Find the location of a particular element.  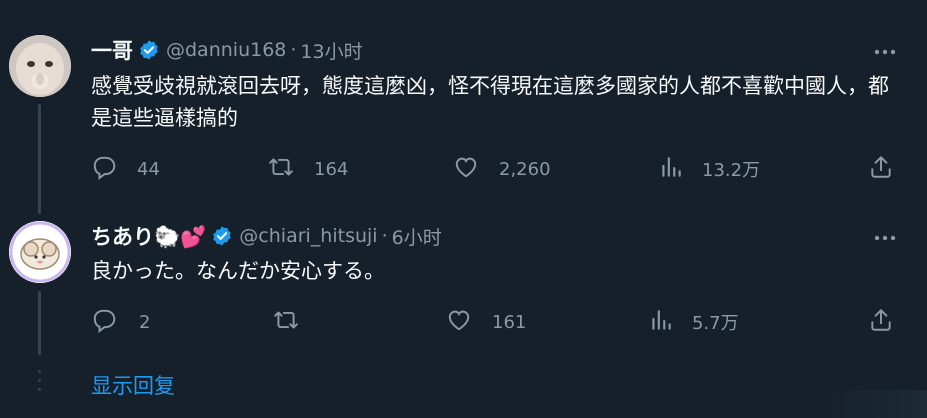

show-replies-link: 显示回复 is located at coordinates (133, 385).